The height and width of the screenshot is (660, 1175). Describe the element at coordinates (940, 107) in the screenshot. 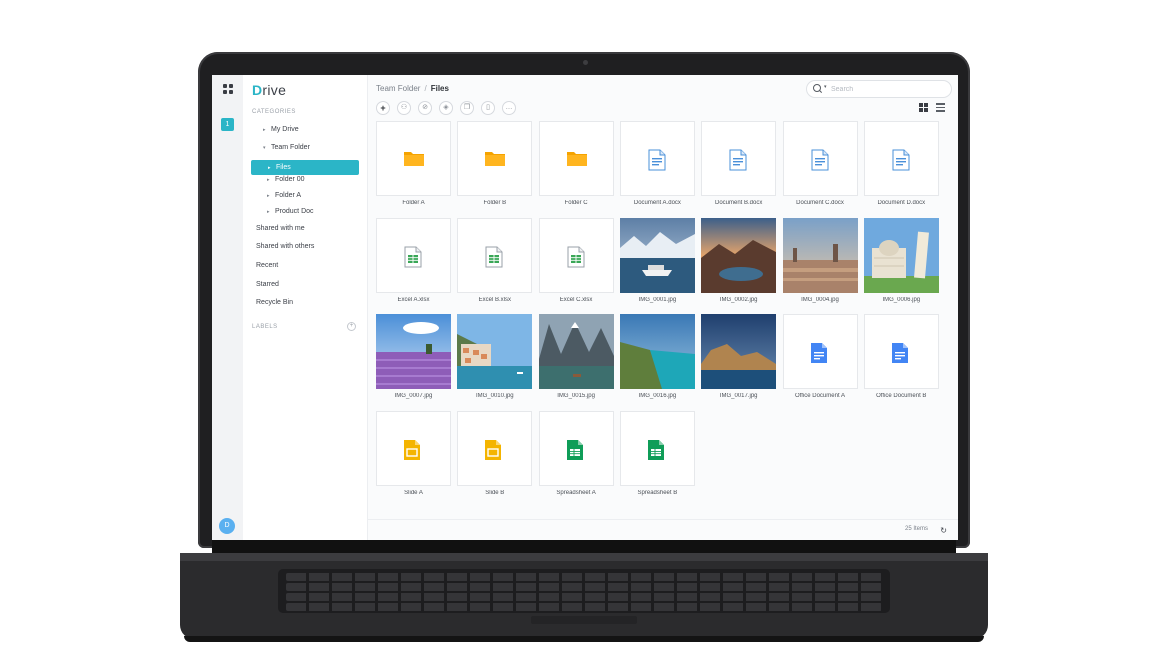

I see `list-view-icon` at that location.